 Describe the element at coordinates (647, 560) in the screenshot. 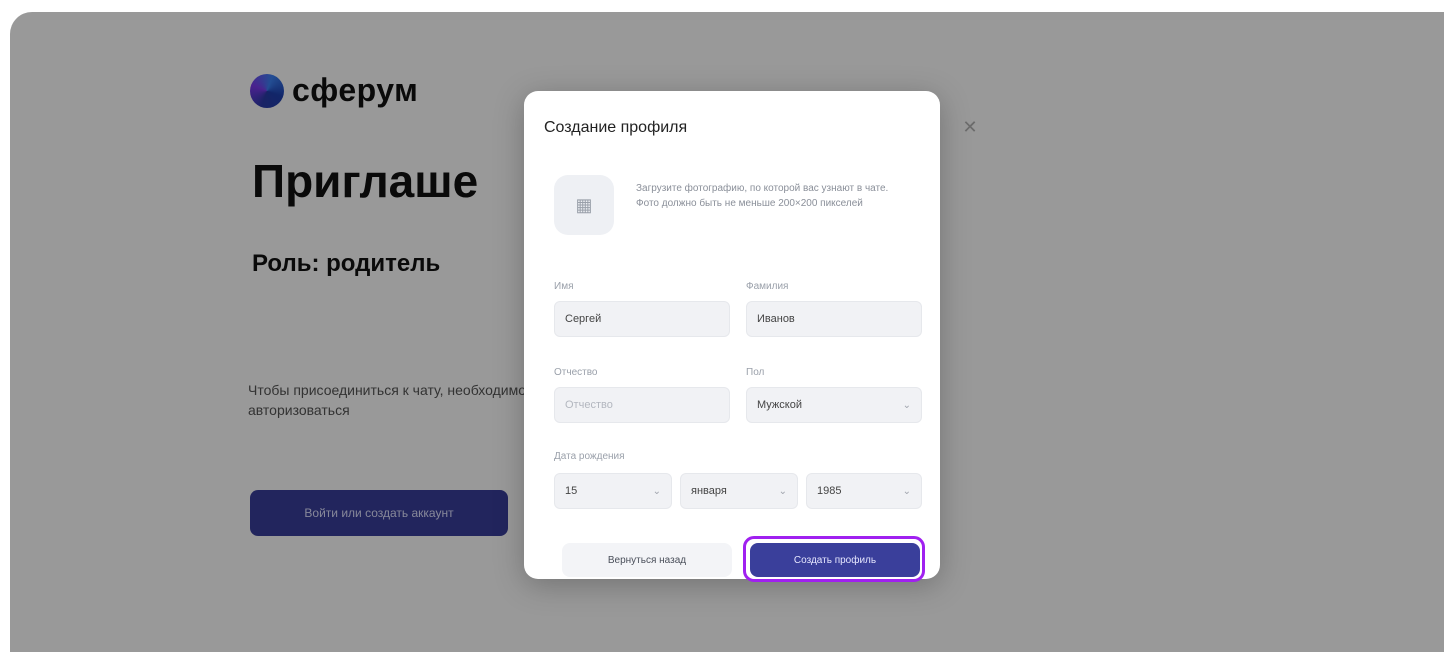

I see `back-button: Вернуться назад` at that location.